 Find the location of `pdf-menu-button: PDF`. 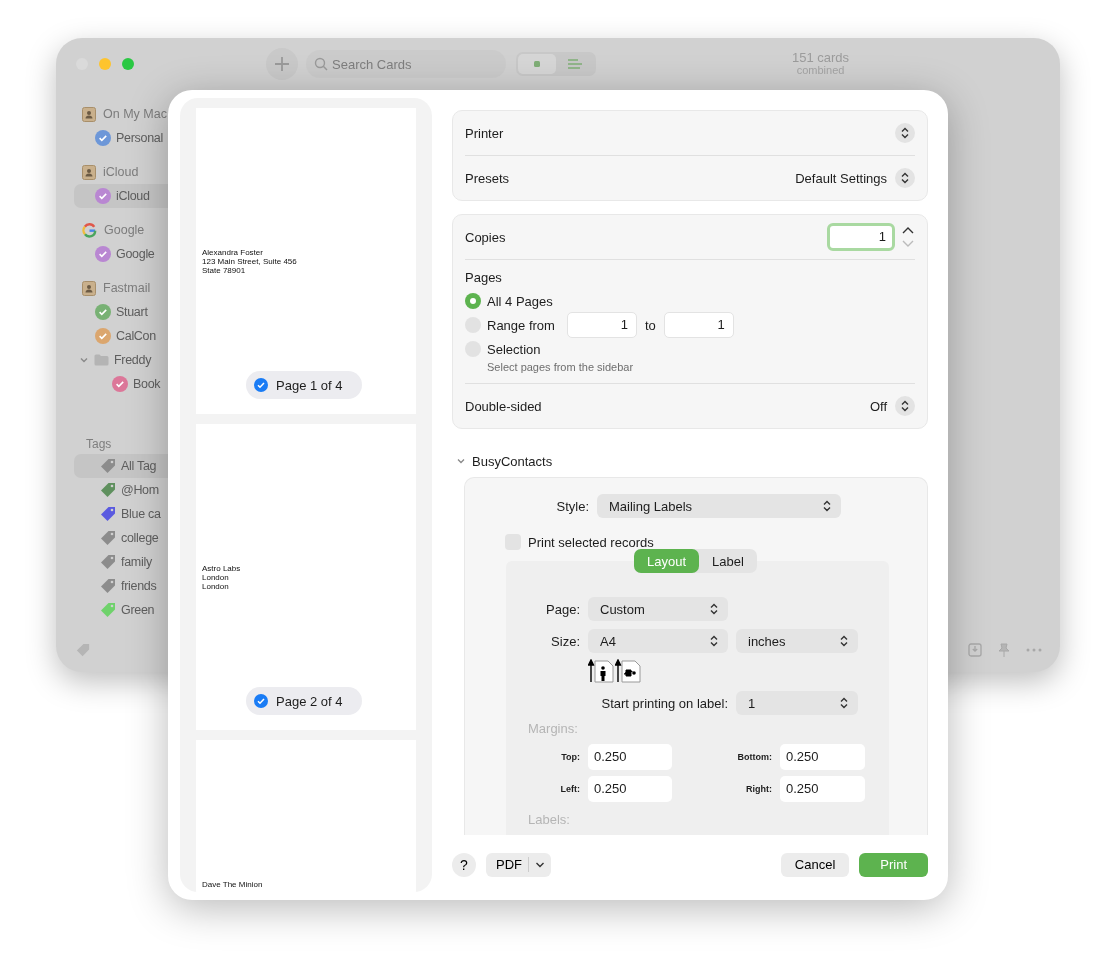

pdf-menu-button: PDF is located at coordinates (518, 864).